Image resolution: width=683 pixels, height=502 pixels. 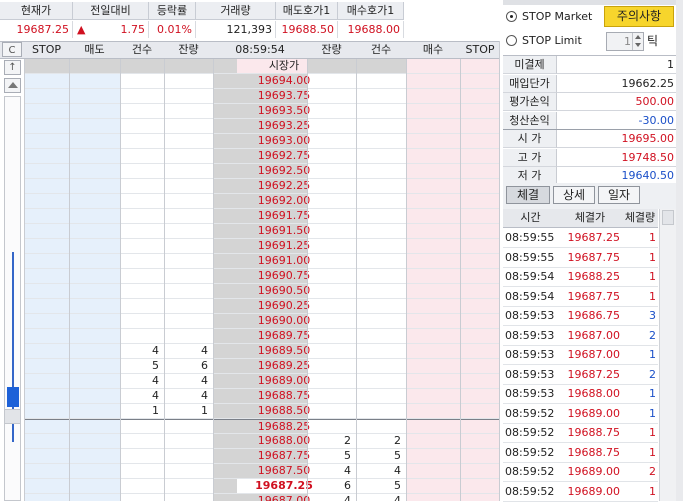 I want to click on price-level: 19693.50, so click(x=284, y=111).